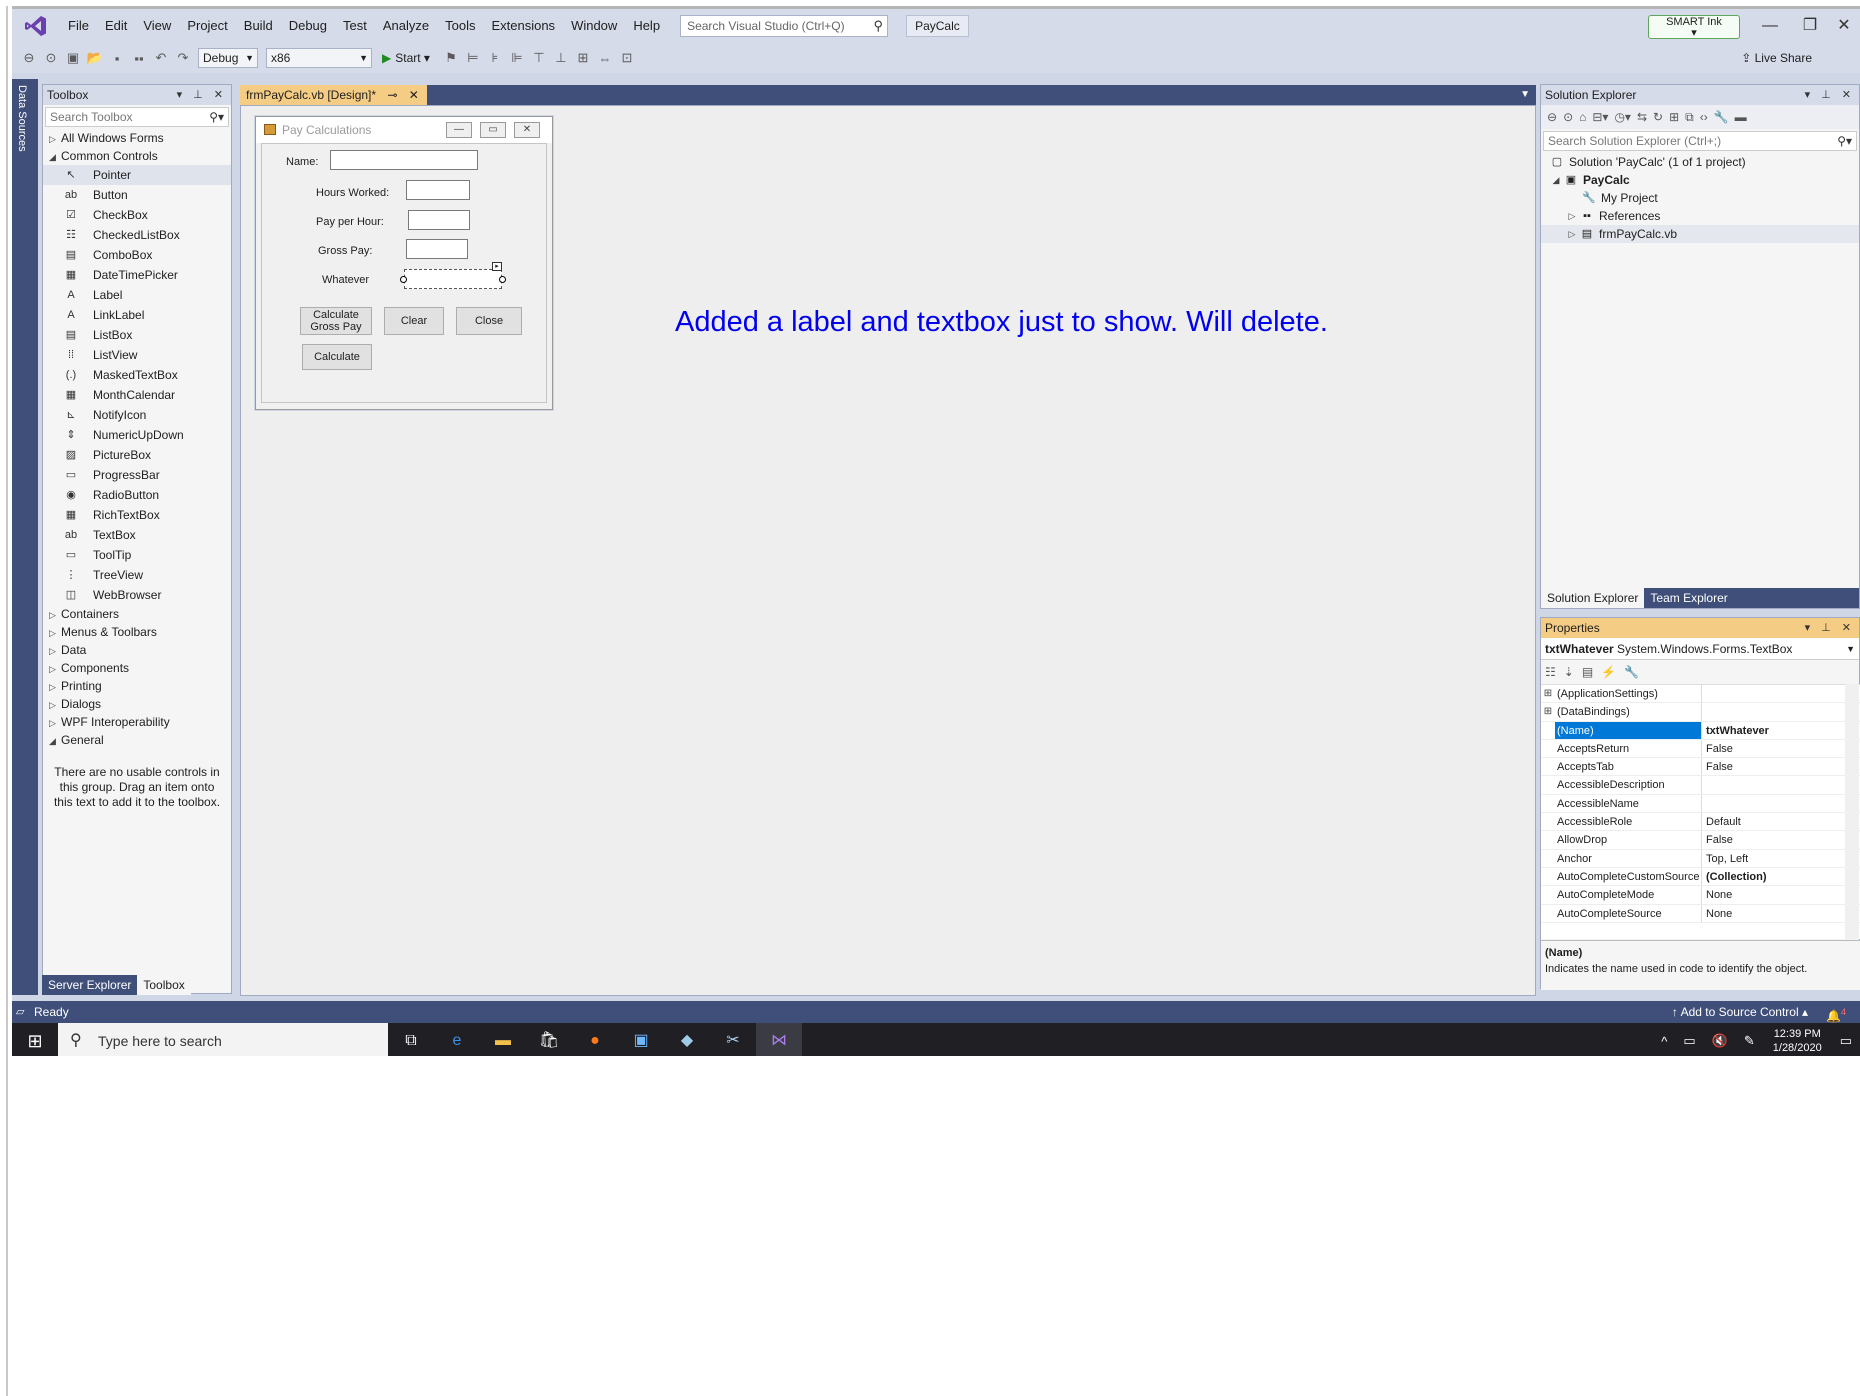 The width and height of the screenshot is (1860, 1396). Describe the element at coordinates (1642, 117) in the screenshot. I see `sync-icon: ⇆` at that location.